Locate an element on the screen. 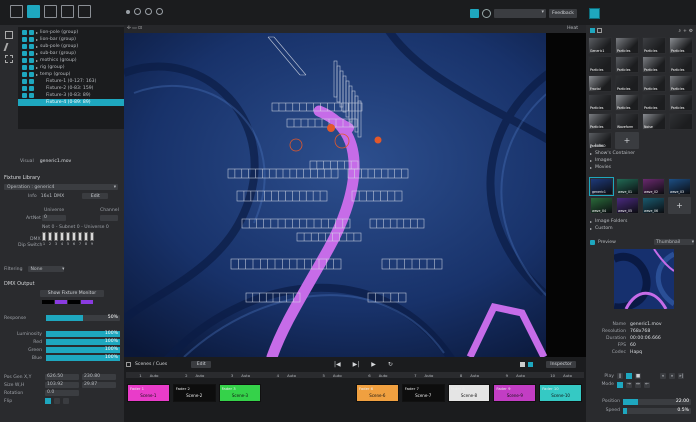 The height and width of the screenshot is (422, 696). flip-vertical-icon is located at coordinates (57, 401).